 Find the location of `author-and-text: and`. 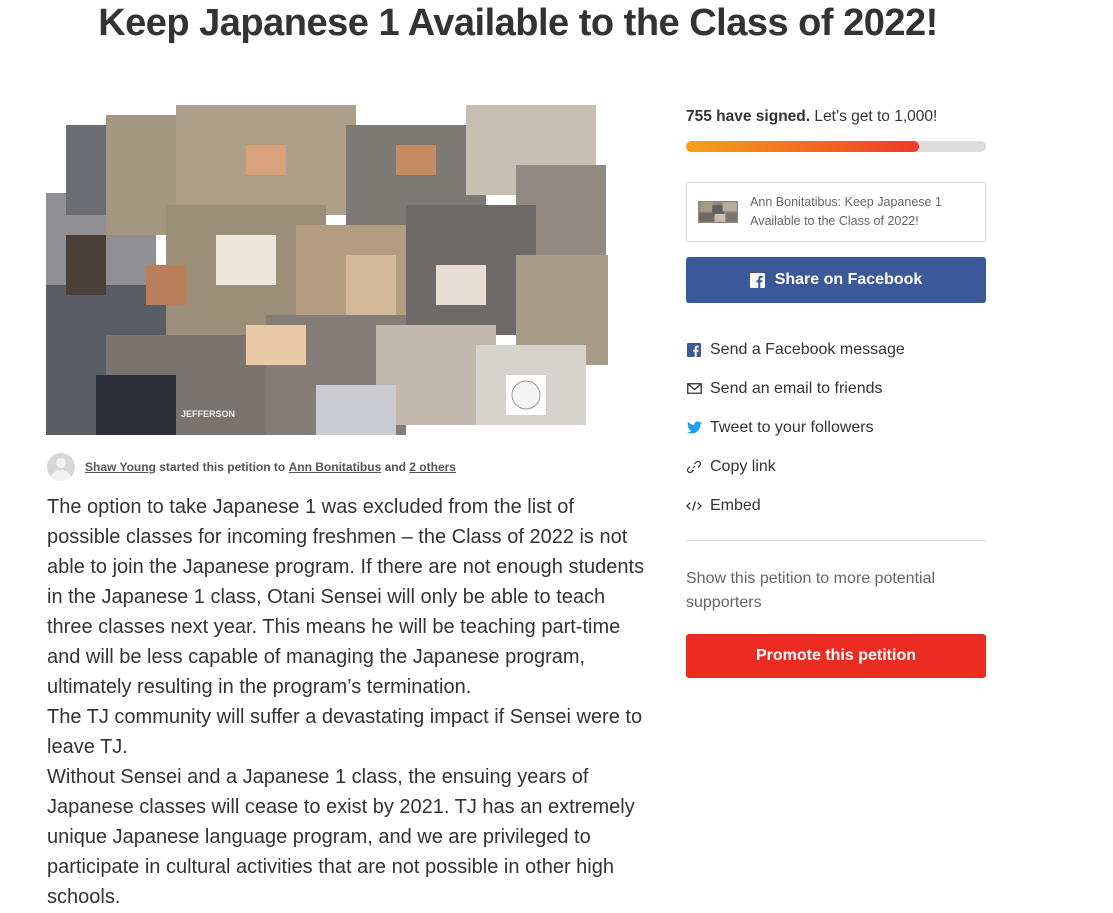

author-and-text: and is located at coordinates (395, 467).